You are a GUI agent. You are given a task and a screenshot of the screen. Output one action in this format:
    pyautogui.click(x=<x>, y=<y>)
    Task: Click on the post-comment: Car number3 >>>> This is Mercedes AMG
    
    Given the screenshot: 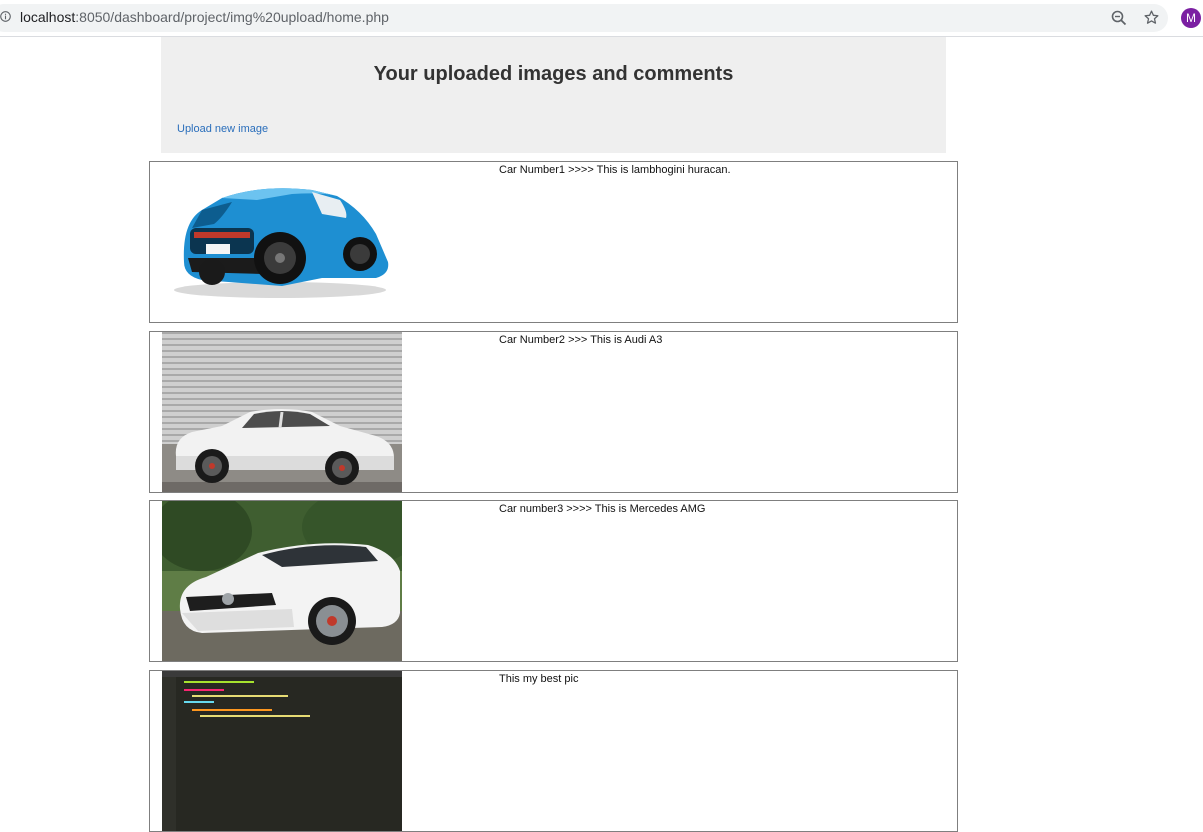 What is the action you would take?
    pyautogui.click(x=602, y=509)
    